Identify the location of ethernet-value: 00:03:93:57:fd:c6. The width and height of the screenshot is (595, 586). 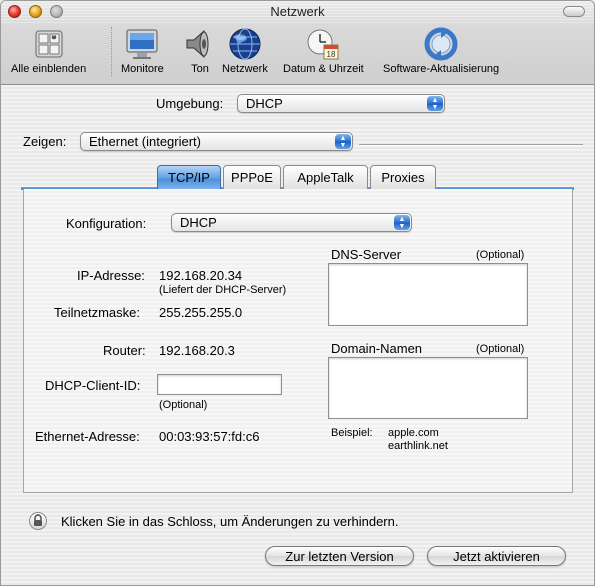
(209, 436).